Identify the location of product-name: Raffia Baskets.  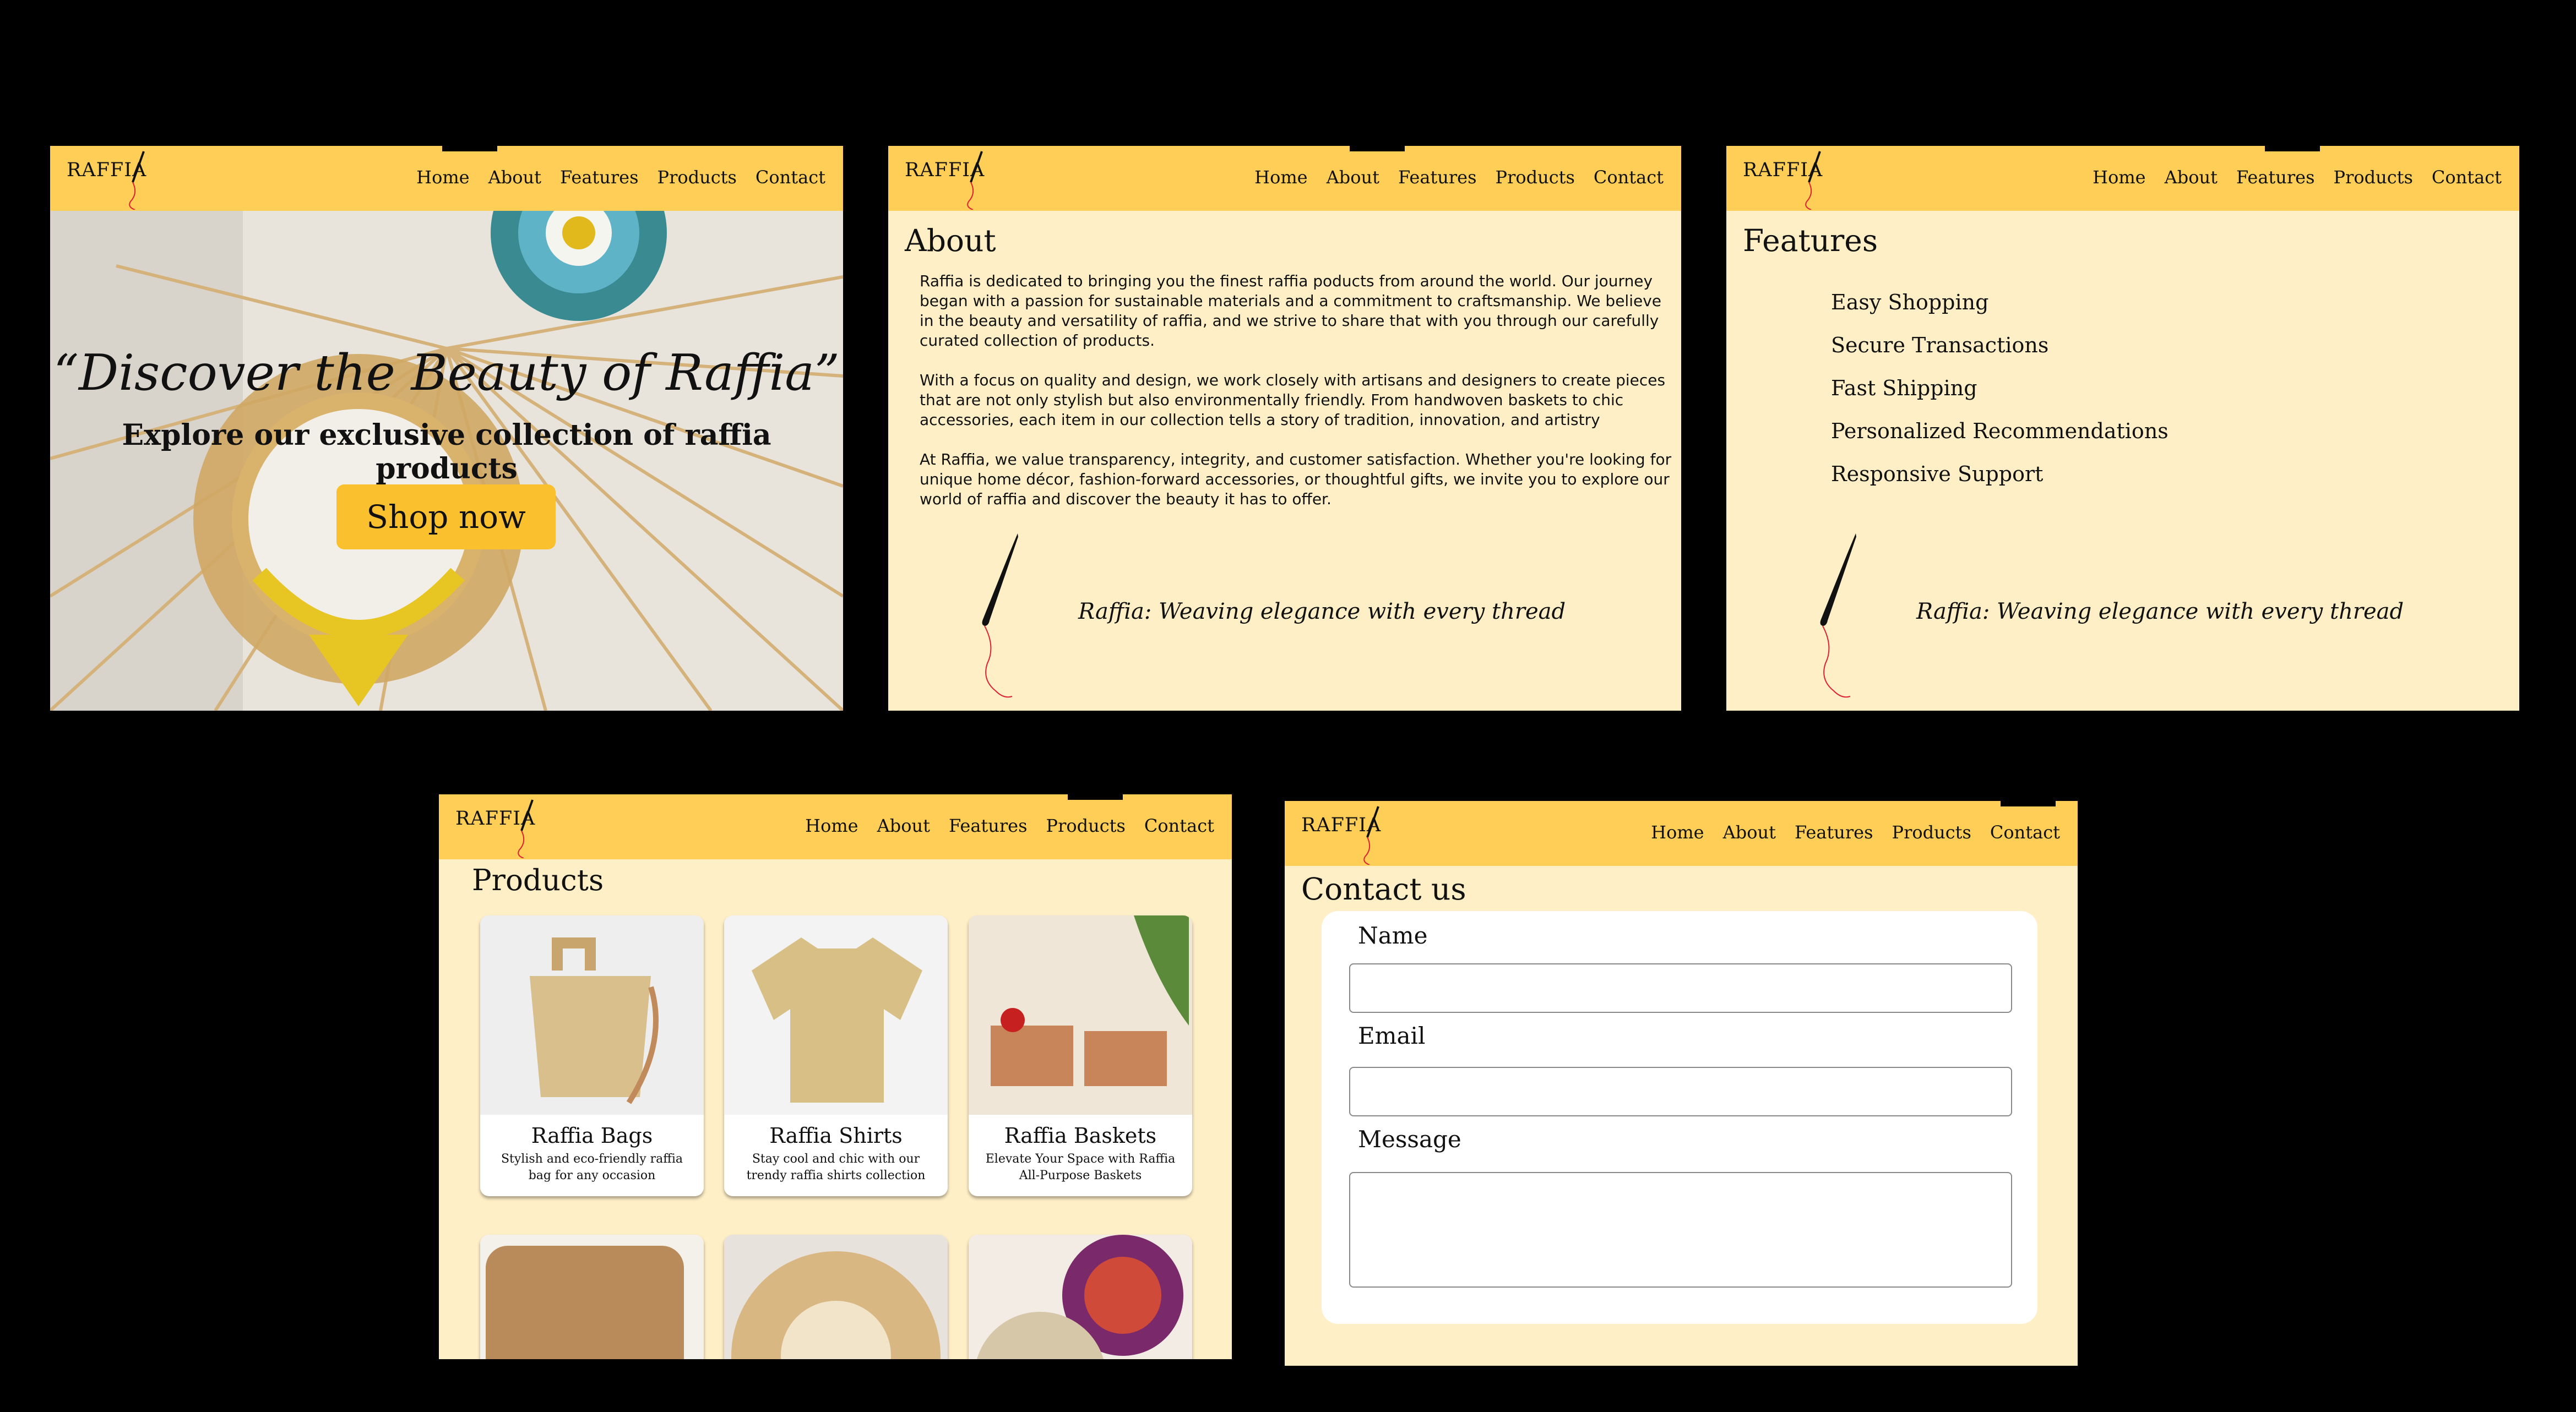
(1080, 1136).